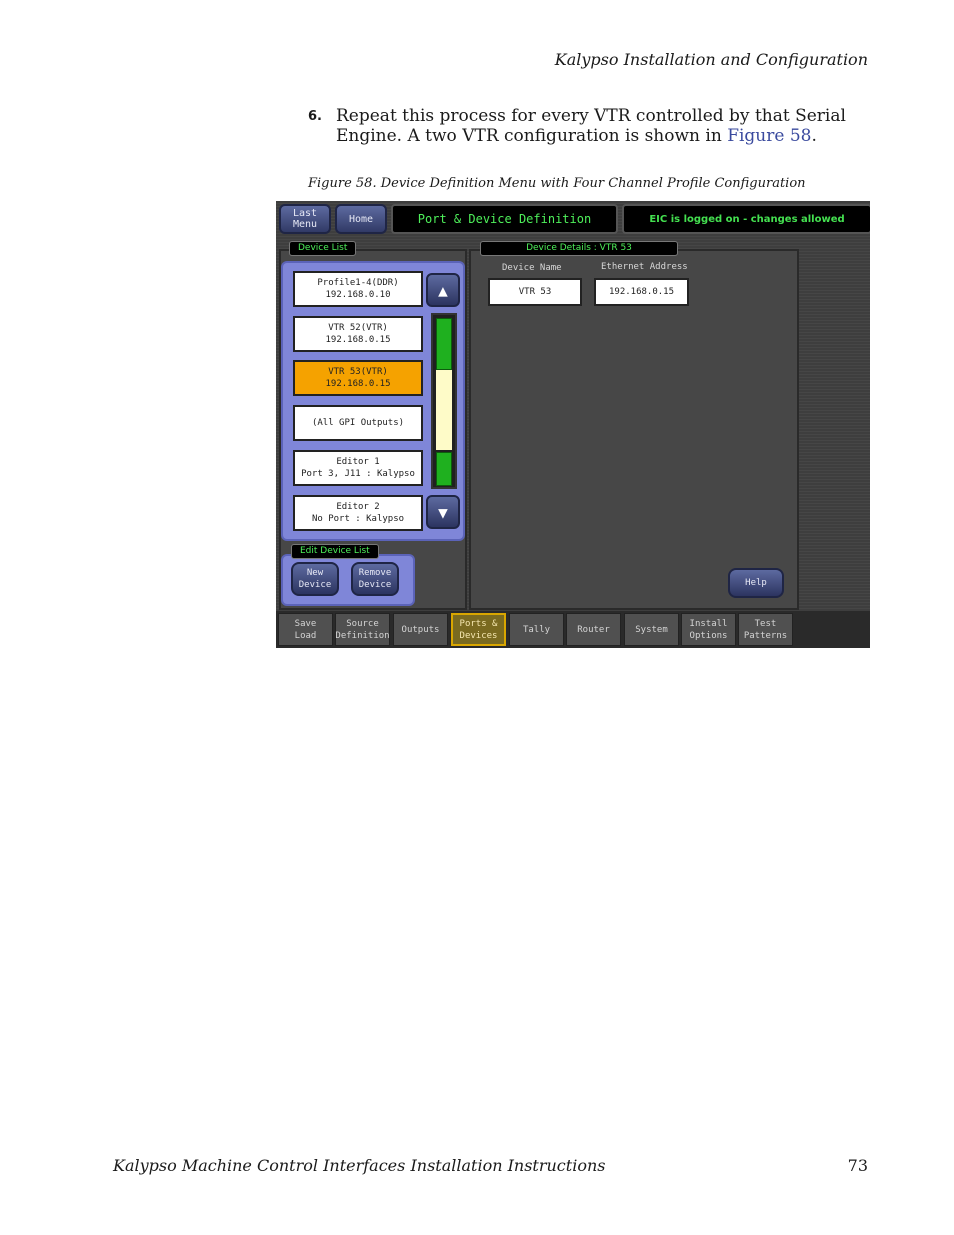 The height and width of the screenshot is (1235, 954). Describe the element at coordinates (358, 378) in the screenshot. I see `device-item-selected: VTR 53(VTR) 192.168.0.15` at that location.